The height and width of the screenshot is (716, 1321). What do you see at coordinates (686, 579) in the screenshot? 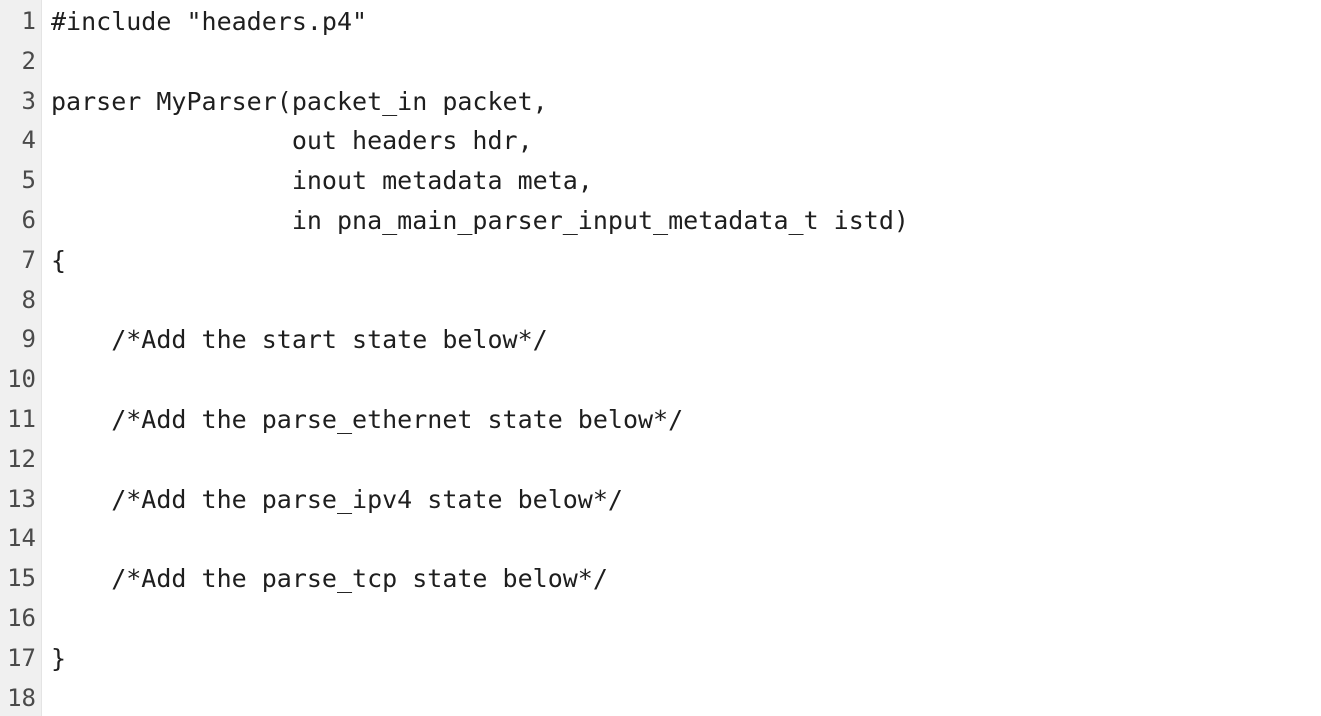
I see `code-line: /*Add the parse_tcp state below*/` at bounding box center [686, 579].